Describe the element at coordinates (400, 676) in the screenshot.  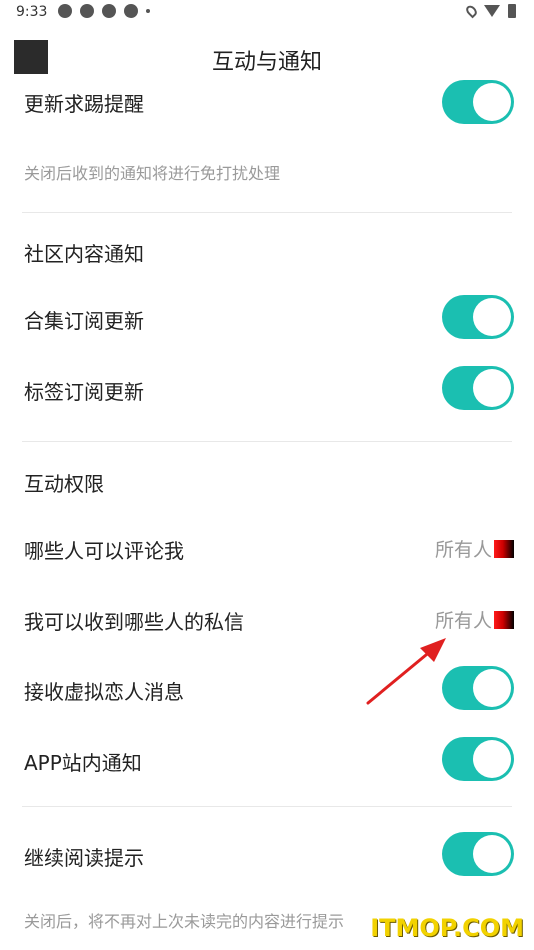
I see `annotation-arrow-shaft` at that location.